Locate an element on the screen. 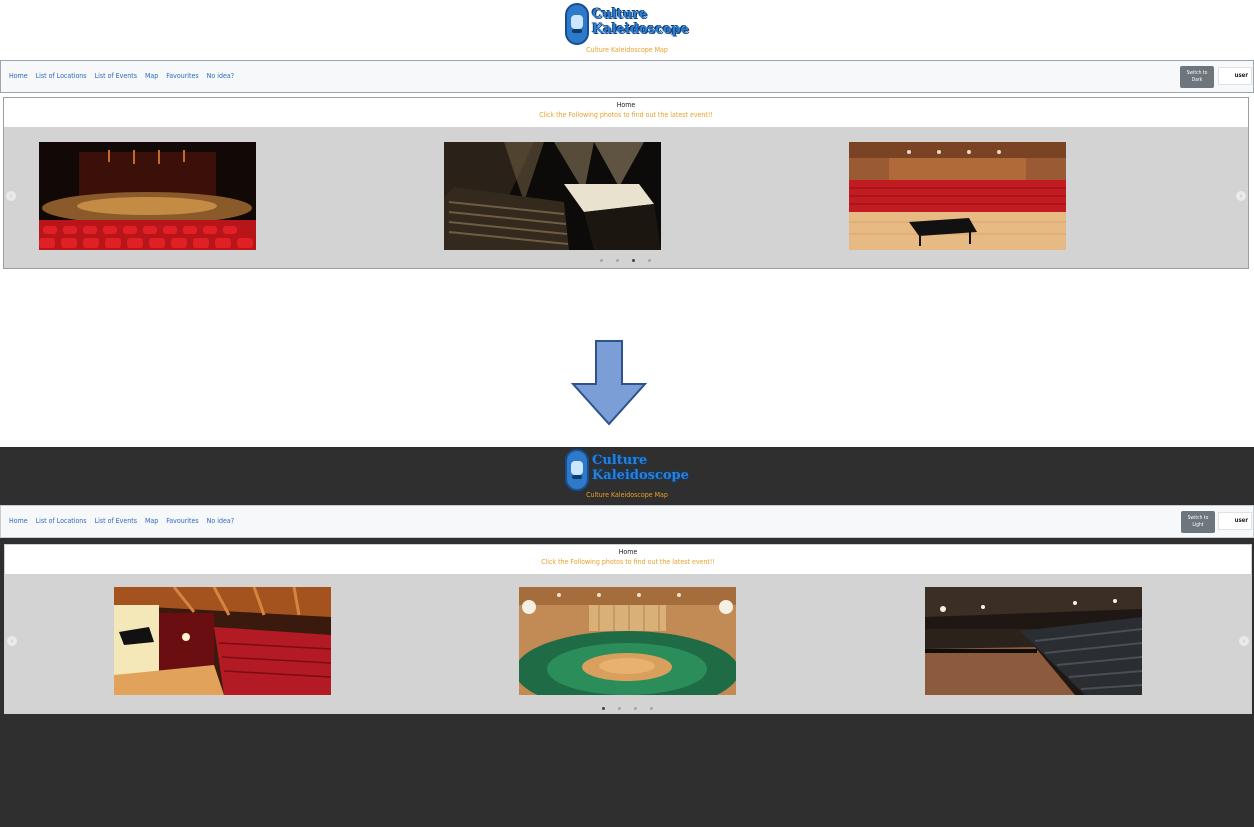  carousel-slide-theatre-stage is located at coordinates (222, 641).